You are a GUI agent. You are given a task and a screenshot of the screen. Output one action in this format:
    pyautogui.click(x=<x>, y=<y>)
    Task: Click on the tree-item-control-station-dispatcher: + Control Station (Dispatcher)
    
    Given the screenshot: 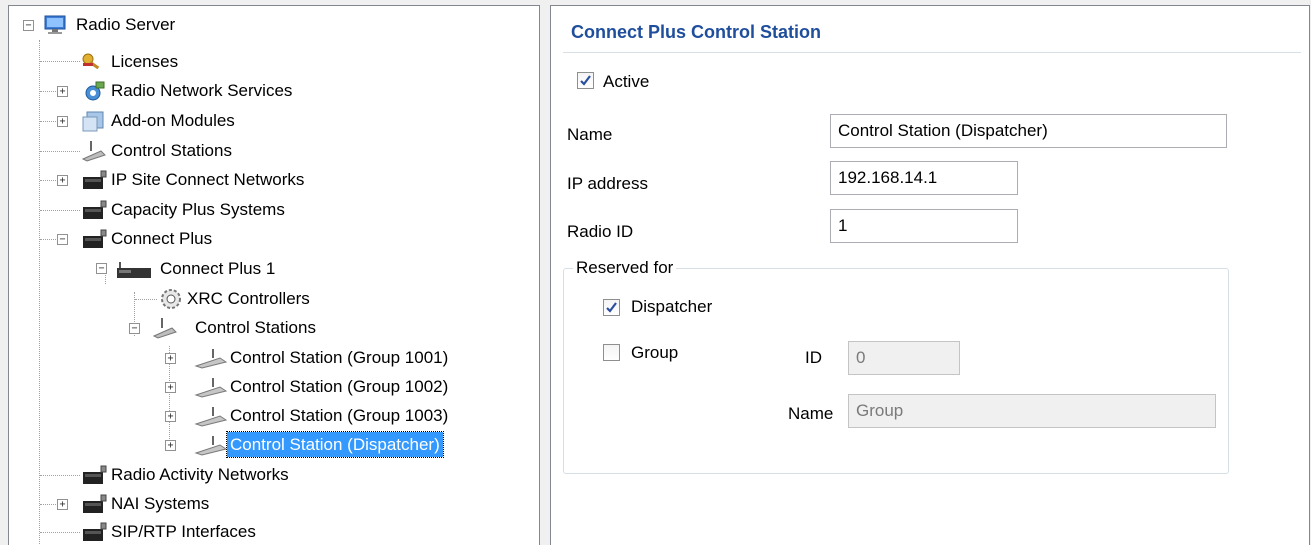 What is the action you would take?
    pyautogui.click(x=274, y=445)
    